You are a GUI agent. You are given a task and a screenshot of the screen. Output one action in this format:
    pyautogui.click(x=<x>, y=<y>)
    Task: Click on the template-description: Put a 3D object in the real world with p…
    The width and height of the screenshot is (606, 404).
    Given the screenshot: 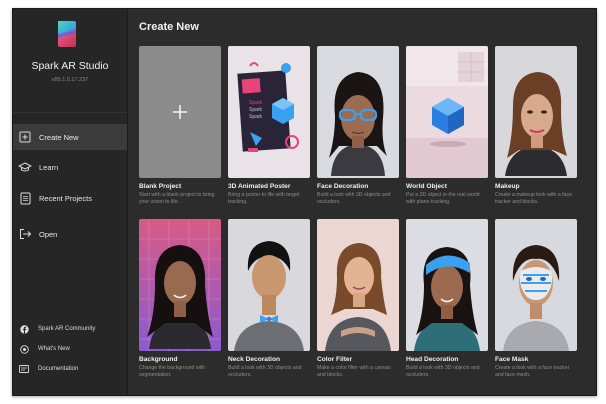 What is the action you would take?
    pyautogui.click(x=443, y=198)
    